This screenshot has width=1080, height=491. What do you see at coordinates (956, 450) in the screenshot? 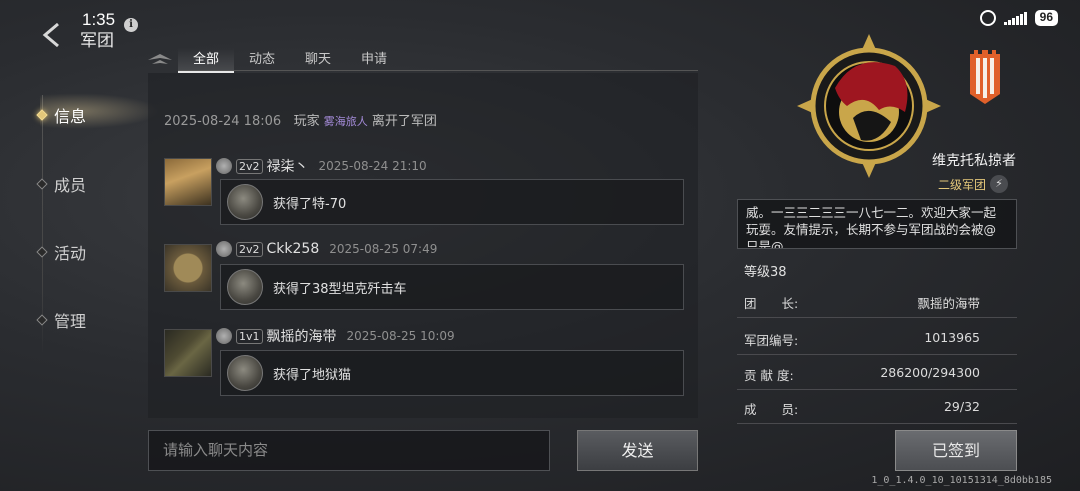
I see `signed-in-button: 已签到` at bounding box center [956, 450].